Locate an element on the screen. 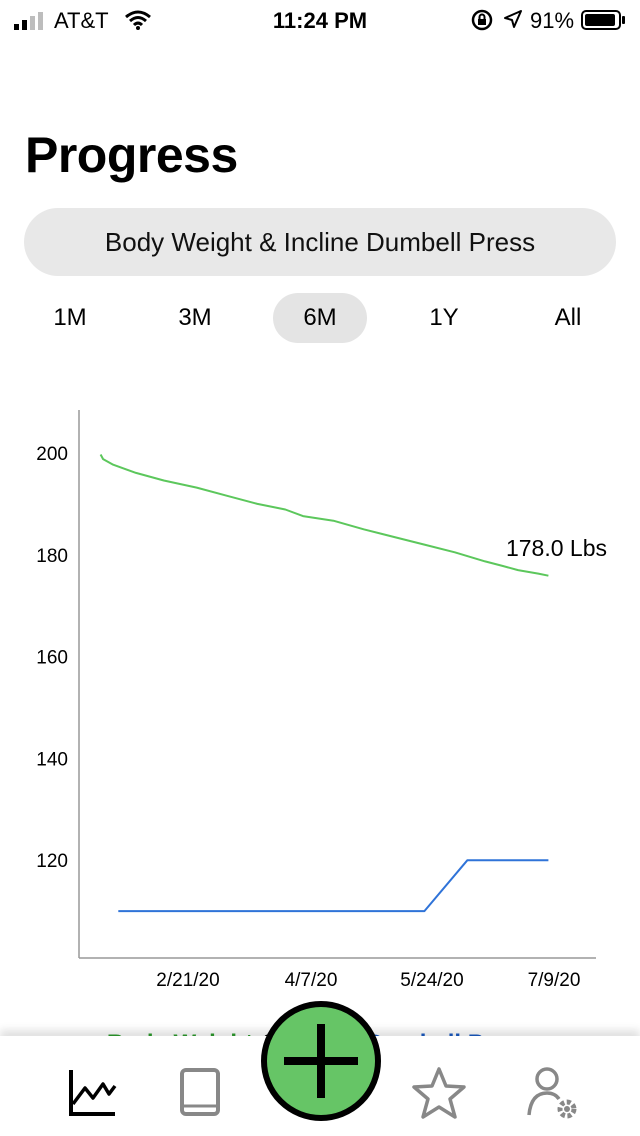 This screenshot has width=640, height=1136. time-range-control: 1M 3M 6M 1Y All is located at coordinates (320, 318).